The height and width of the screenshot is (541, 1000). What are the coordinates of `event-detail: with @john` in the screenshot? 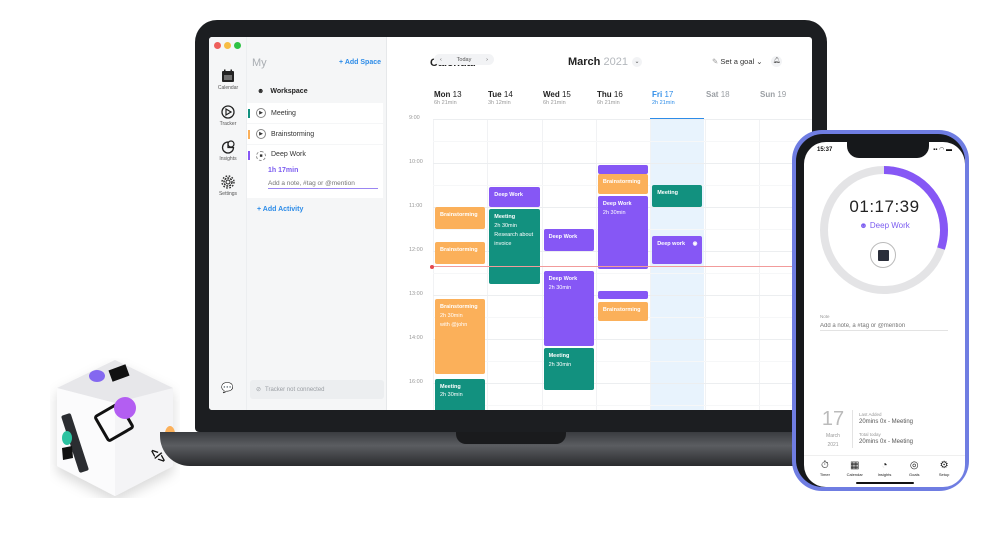 It's located at (454, 324).